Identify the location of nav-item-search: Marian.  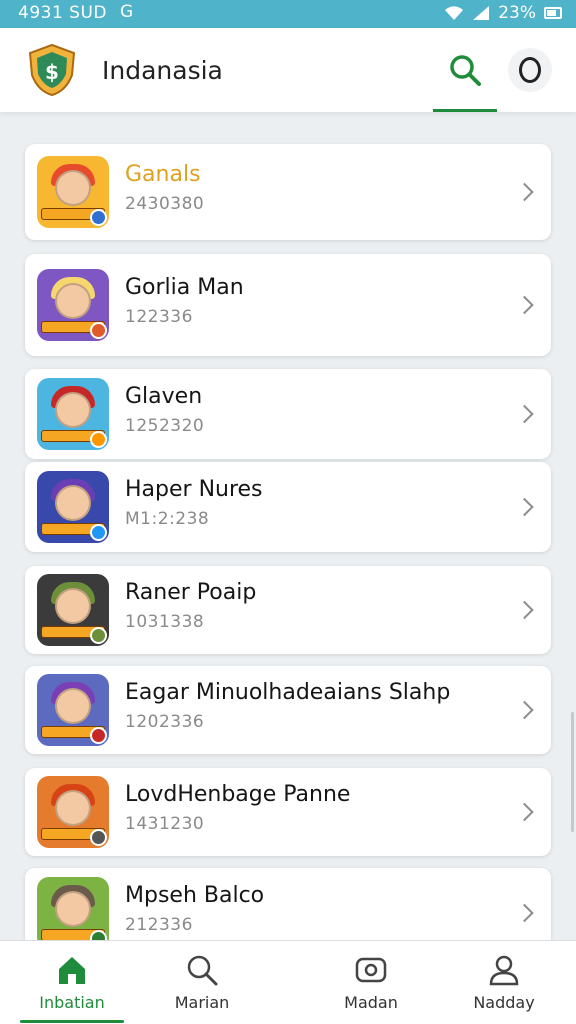
(202, 982).